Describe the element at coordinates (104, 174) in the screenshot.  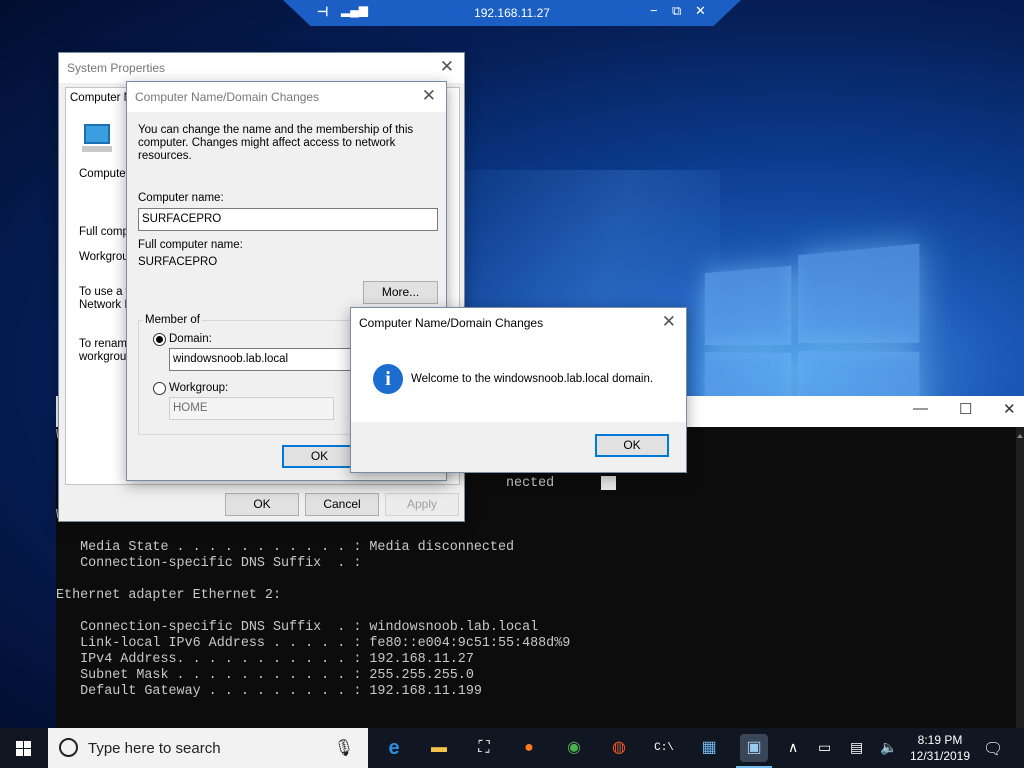
I see `computer-description-label: Computer` at that location.